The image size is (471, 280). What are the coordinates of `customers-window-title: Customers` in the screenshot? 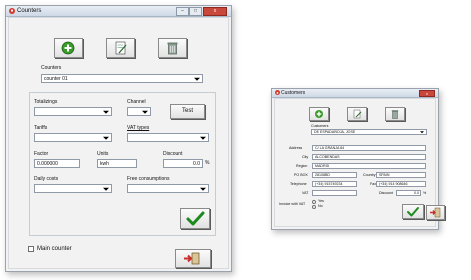 It's located at (293, 93).